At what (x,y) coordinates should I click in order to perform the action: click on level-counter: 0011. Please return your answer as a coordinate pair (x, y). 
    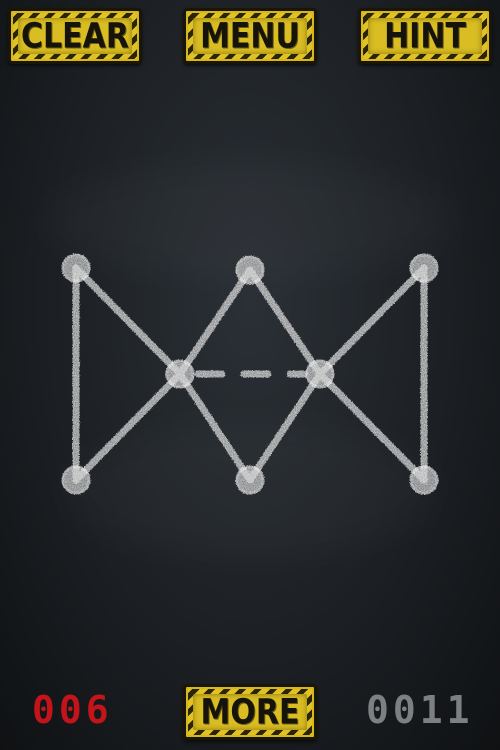
    Looking at the image, I should click on (420, 710).